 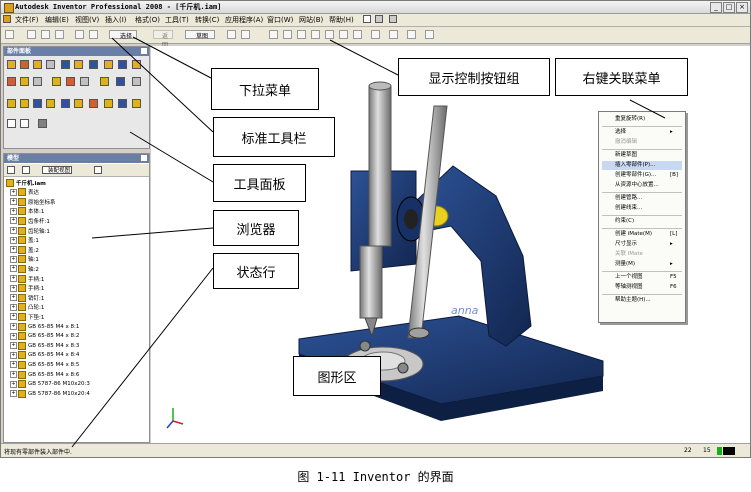 What do you see at coordinates (621, 77) in the screenshot?
I see `callout-context-menu: 右键关联菜单` at bounding box center [621, 77].